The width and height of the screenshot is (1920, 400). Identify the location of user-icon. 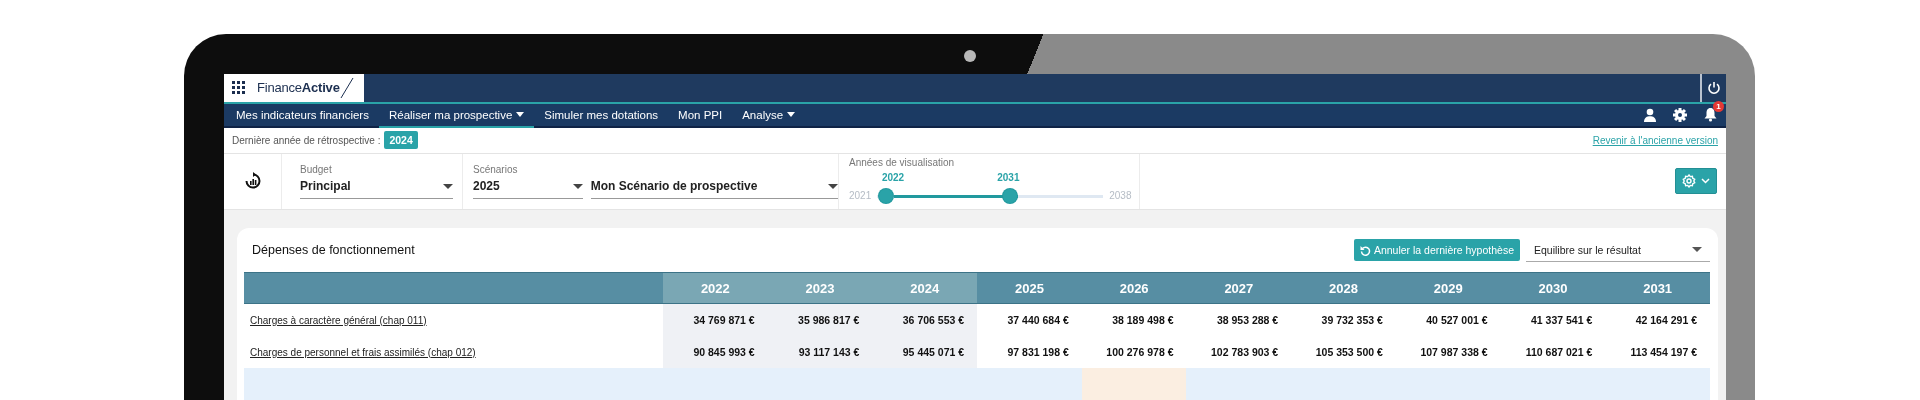
(1650, 114).